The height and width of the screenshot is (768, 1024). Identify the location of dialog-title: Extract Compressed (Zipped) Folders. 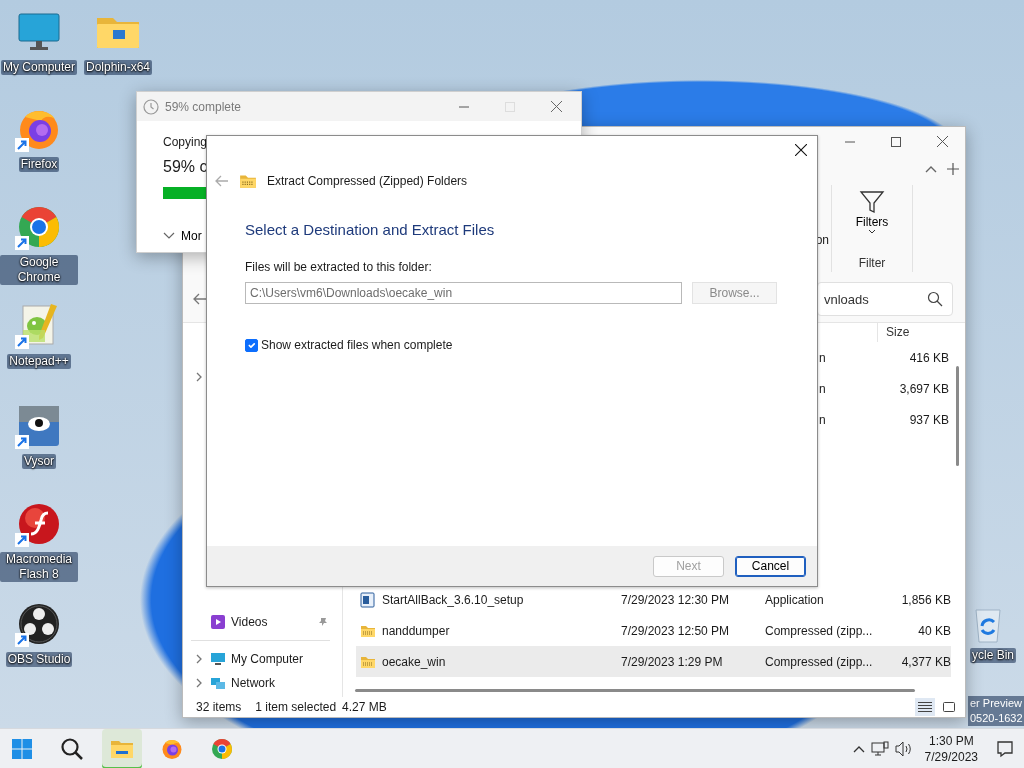
(367, 181).